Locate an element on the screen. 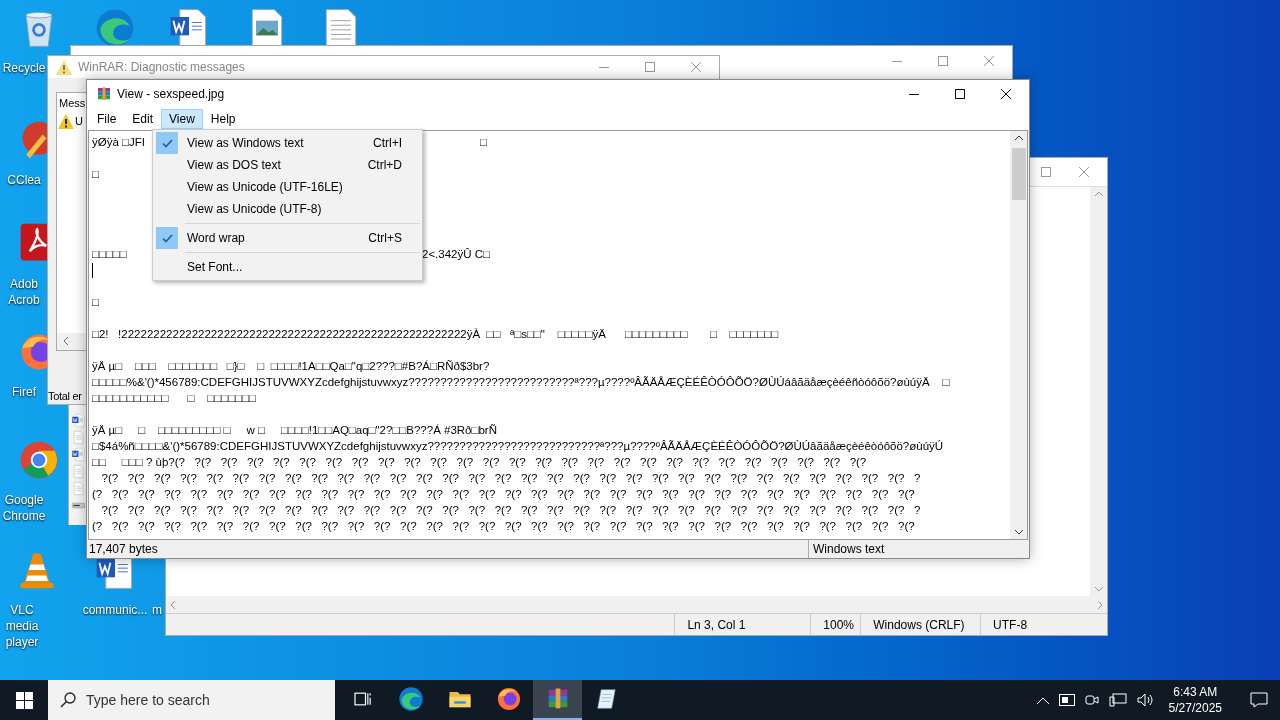 Image resolution: width=1280 pixels, height=720 pixels. menu-option-label: View as DOS text is located at coordinates (234, 165).